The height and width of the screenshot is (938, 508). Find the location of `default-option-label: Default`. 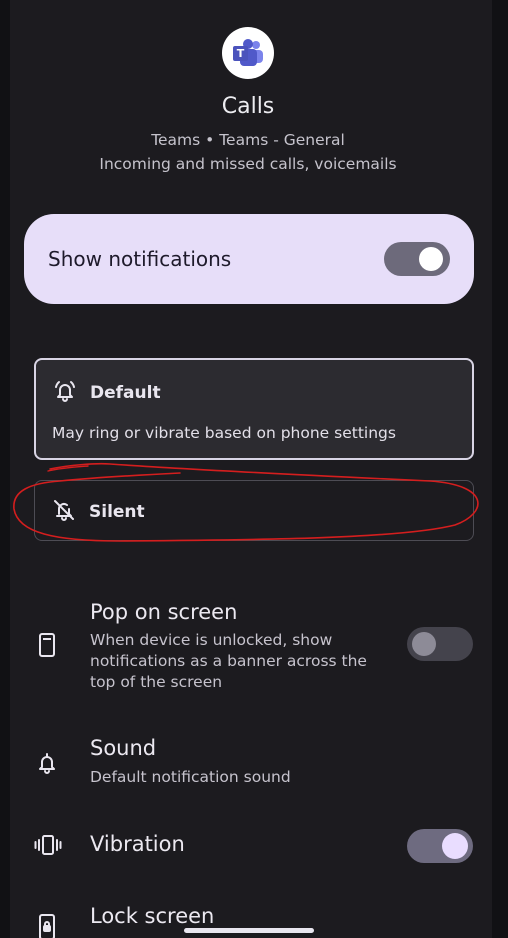

default-option-label: Default is located at coordinates (125, 393).